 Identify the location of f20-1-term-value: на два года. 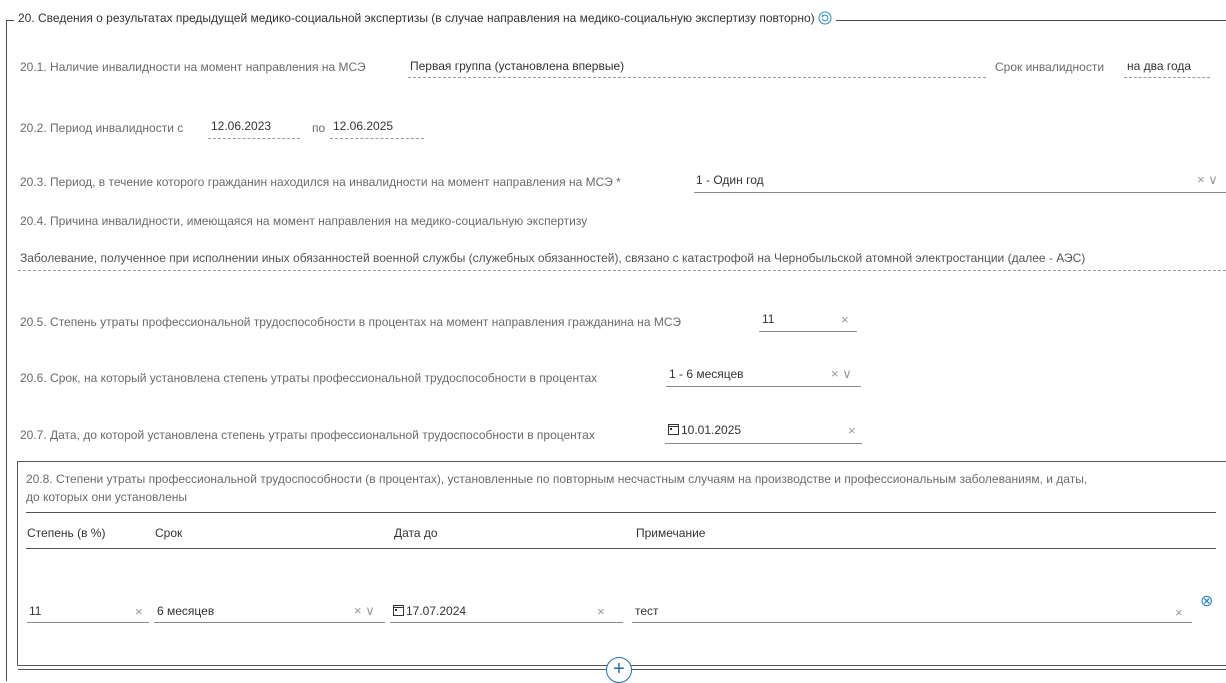
(1159, 66).